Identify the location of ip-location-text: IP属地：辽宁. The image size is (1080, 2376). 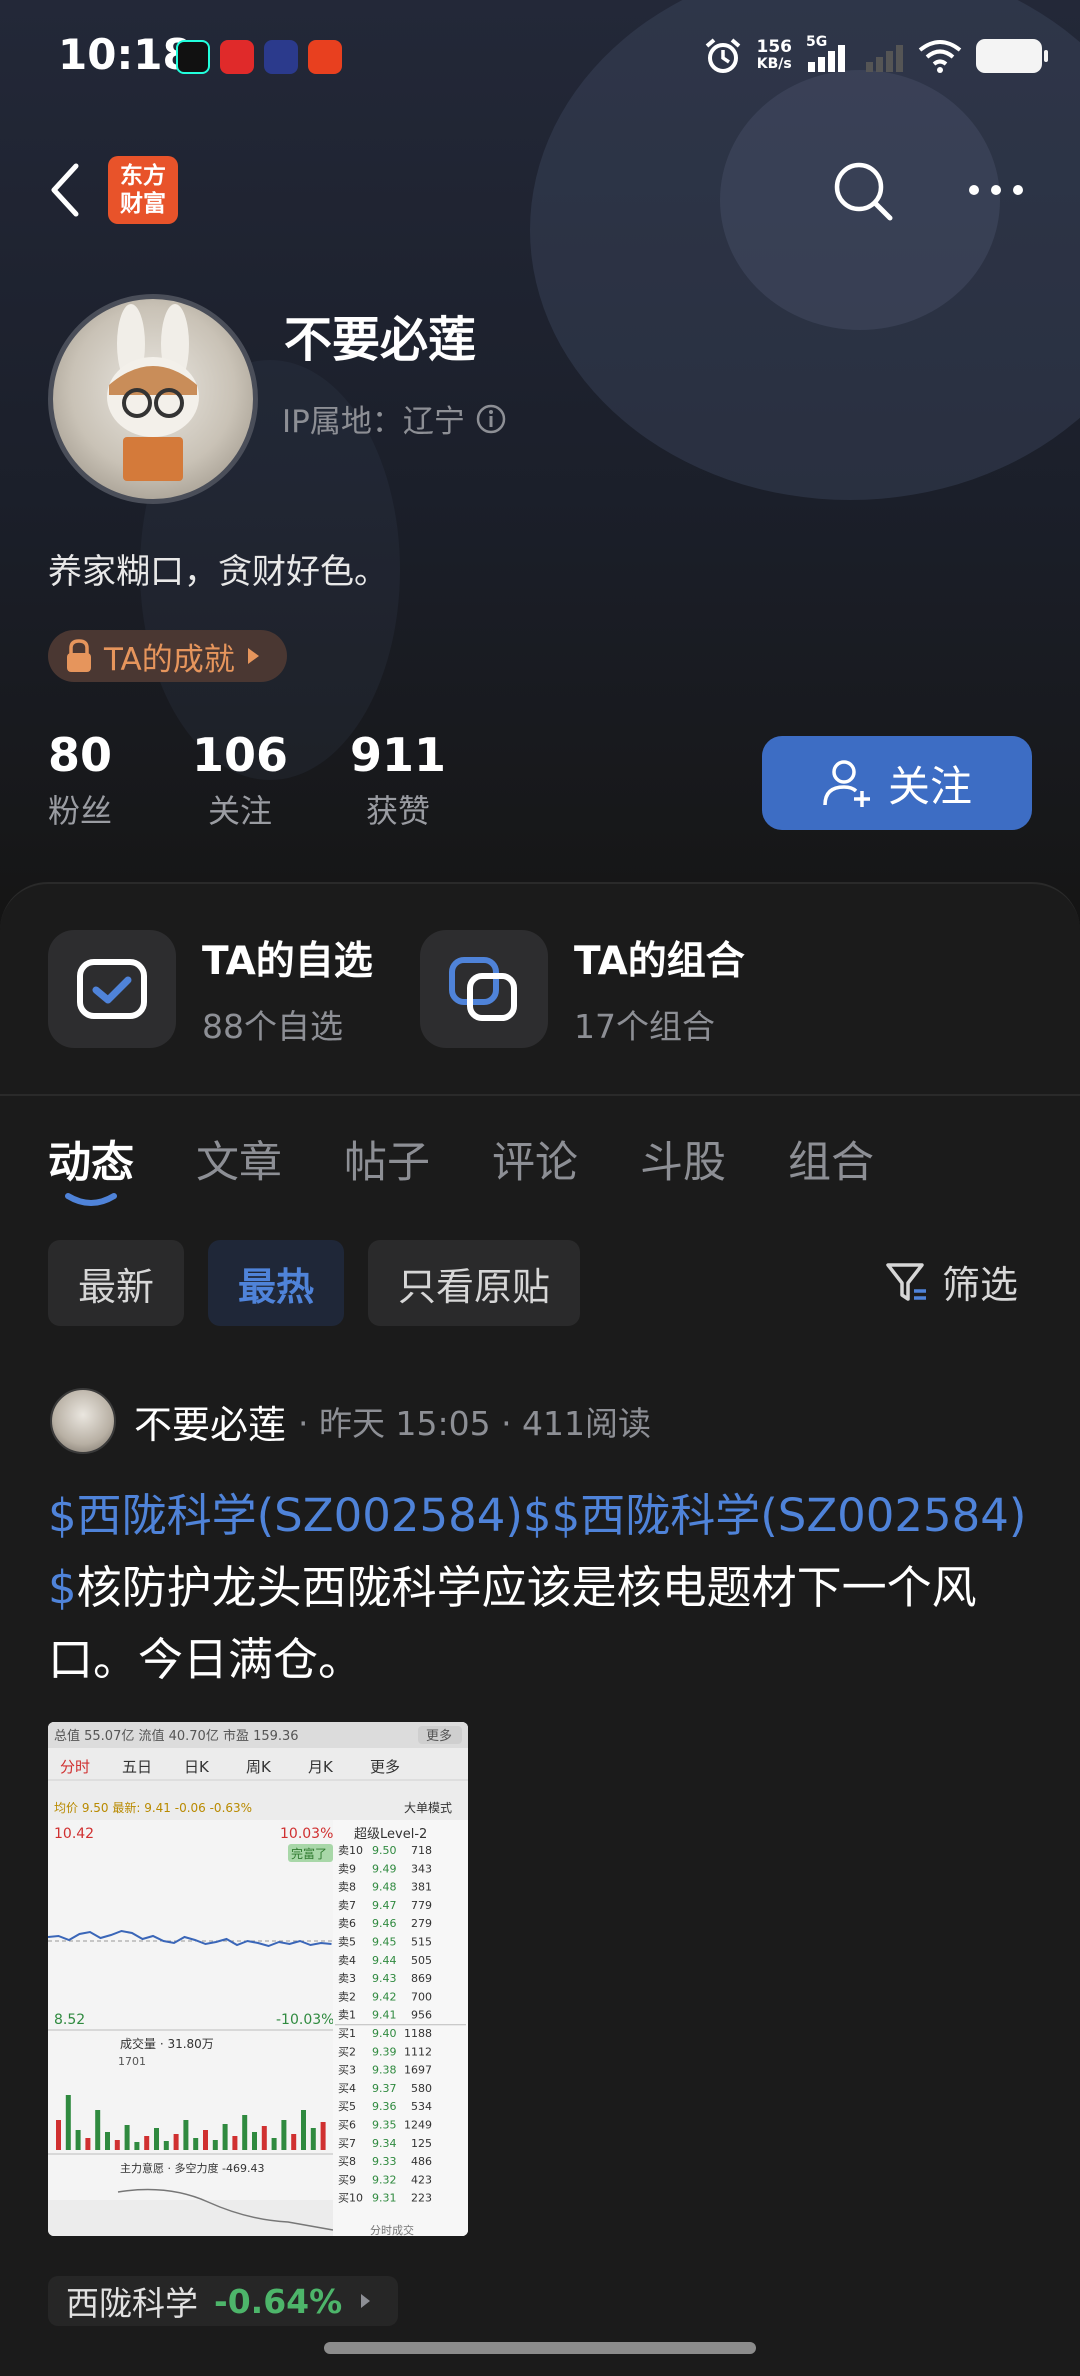
(373, 422).